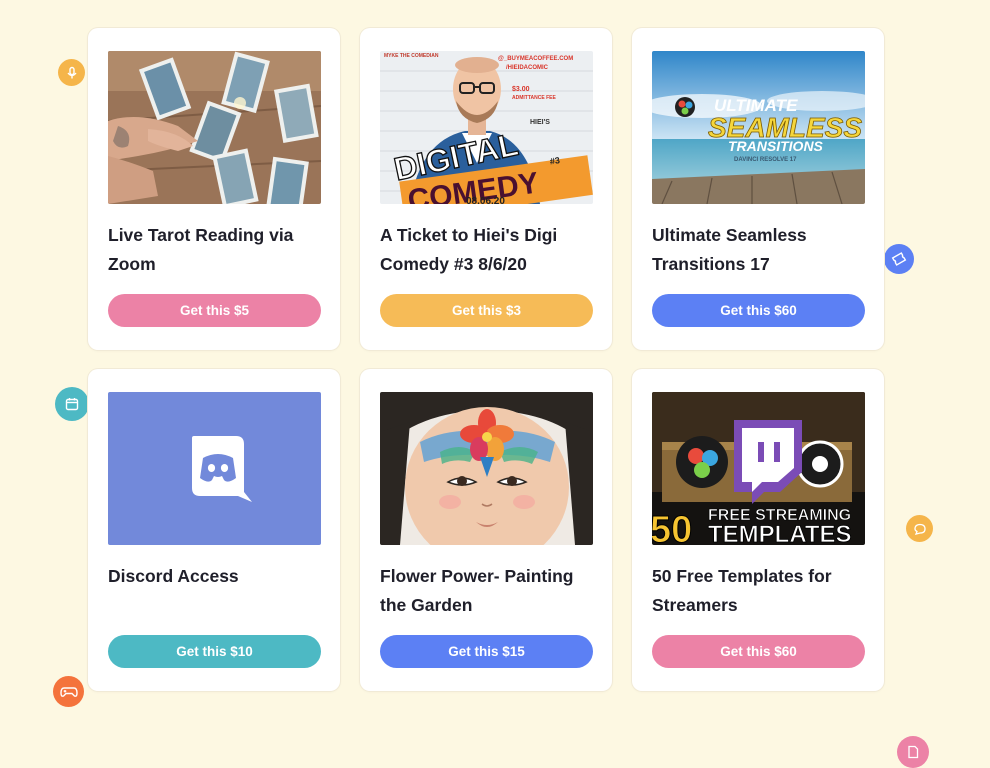  What do you see at coordinates (672, 527) in the screenshot?
I see `templates-number: 50` at bounding box center [672, 527].